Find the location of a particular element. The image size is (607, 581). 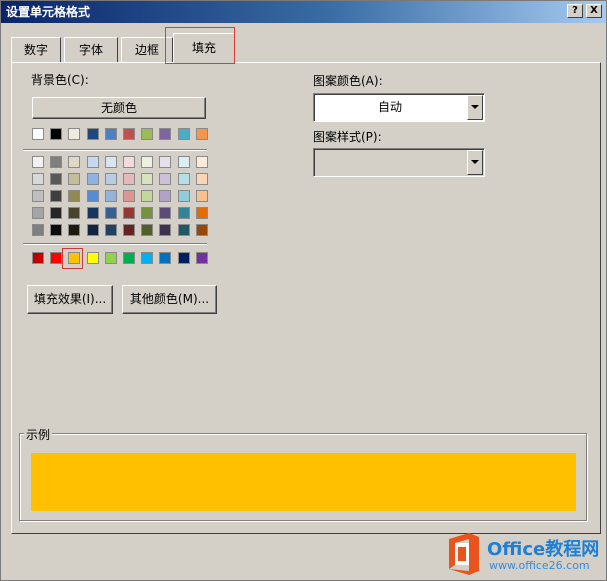

pattern-color-select: 自动 is located at coordinates (399, 107).